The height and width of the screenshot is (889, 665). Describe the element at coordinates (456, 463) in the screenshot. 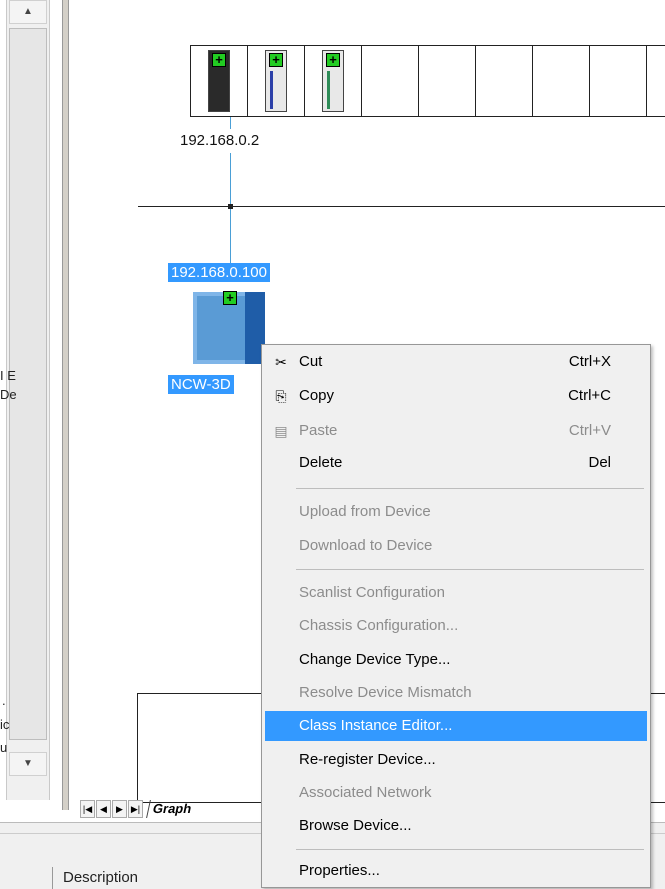

I see `menu-item-delete: Delete Del` at that location.